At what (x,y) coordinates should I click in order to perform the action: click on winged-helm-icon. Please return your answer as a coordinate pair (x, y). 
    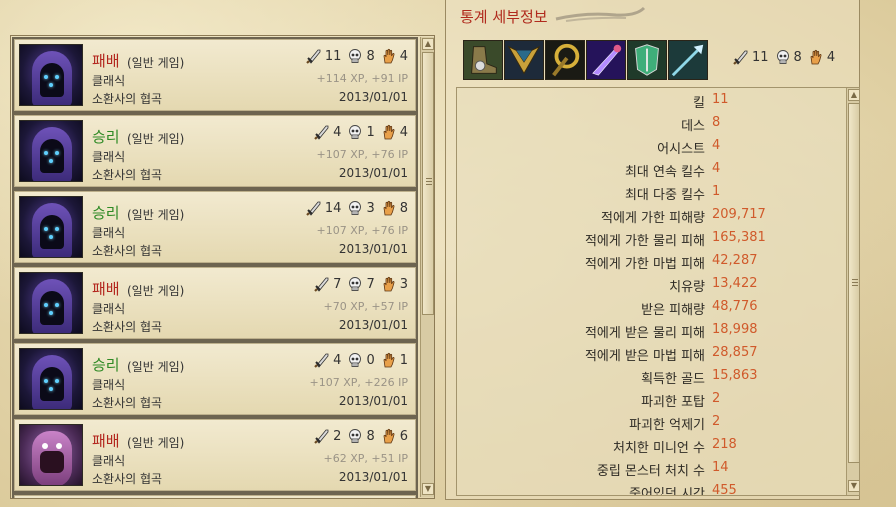
    Looking at the image, I should click on (524, 60).